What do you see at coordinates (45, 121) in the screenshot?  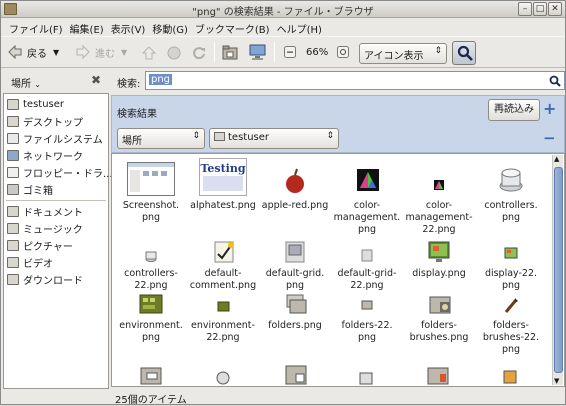 I see `sidebar-item-desktop: デスクトップ` at bounding box center [45, 121].